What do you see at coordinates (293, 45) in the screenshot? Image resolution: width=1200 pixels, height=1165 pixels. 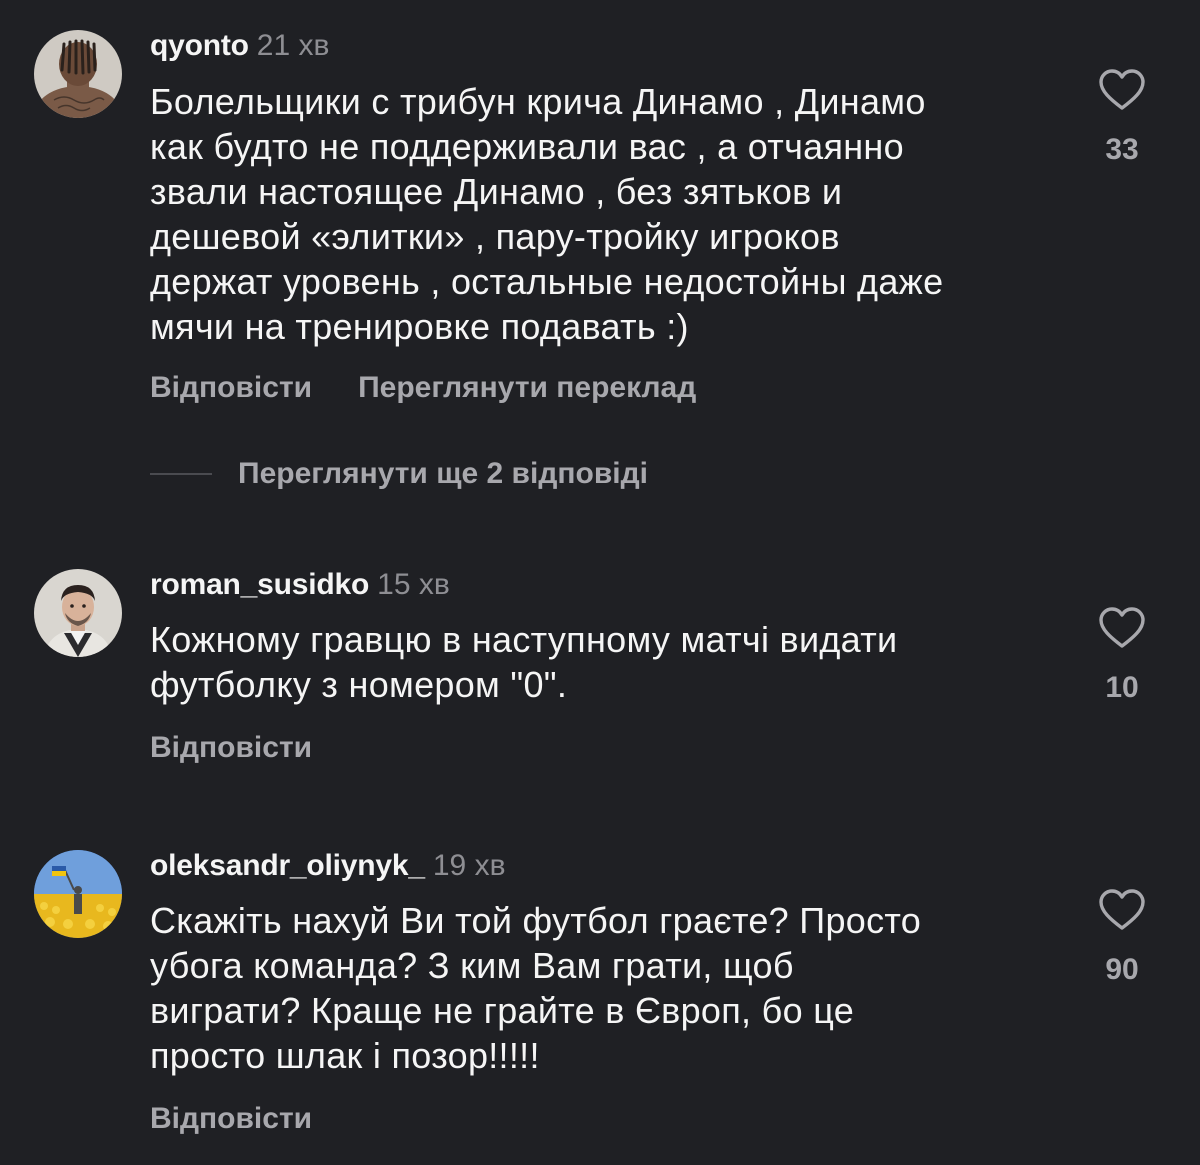 I see `timestamp: 21 хв` at bounding box center [293, 45].